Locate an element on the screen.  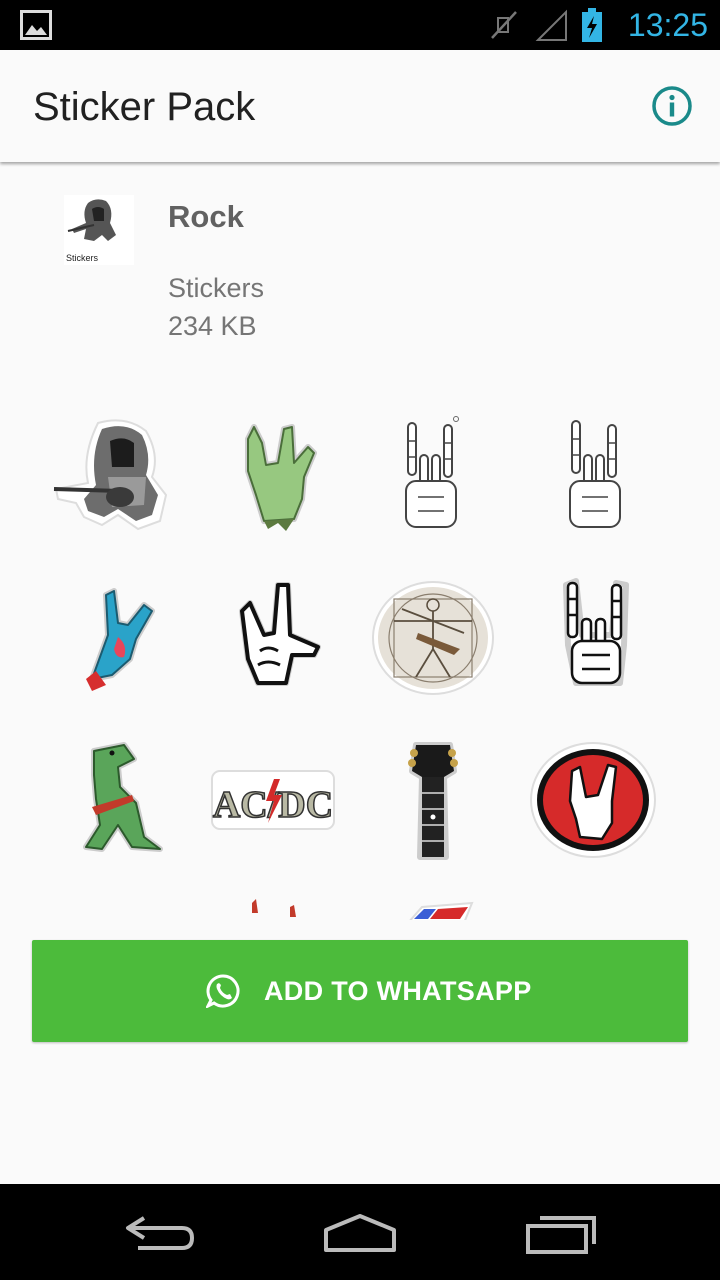
navigation-bar is located at coordinates (360, 1232).